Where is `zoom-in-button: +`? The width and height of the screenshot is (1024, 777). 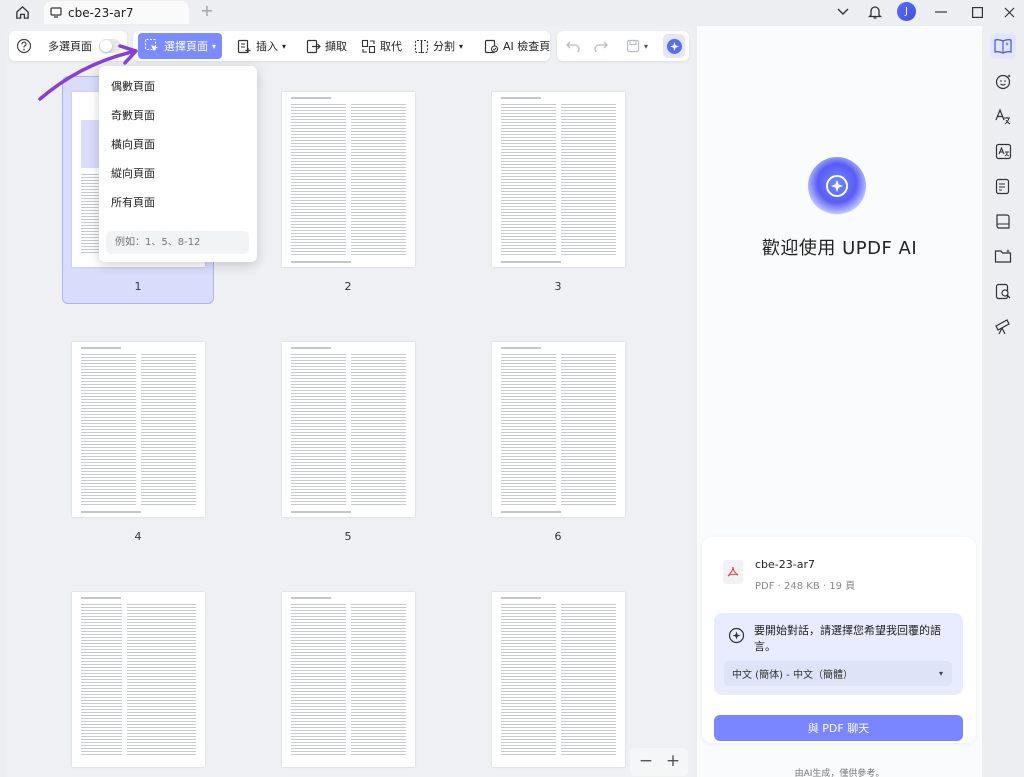
zoom-in-button: + is located at coordinates (673, 761).